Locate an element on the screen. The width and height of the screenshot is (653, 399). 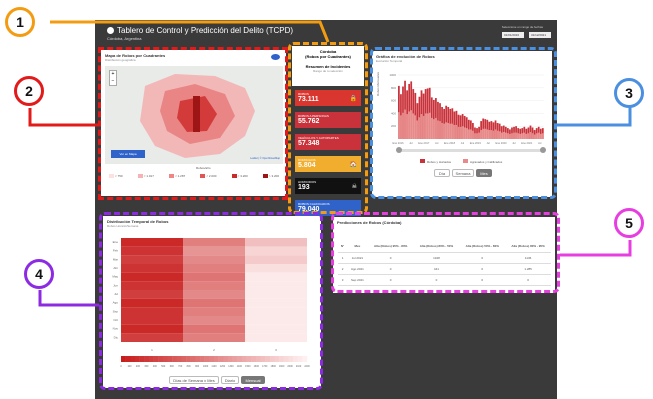
callout-1: 1 is located at coordinates (20, 22).